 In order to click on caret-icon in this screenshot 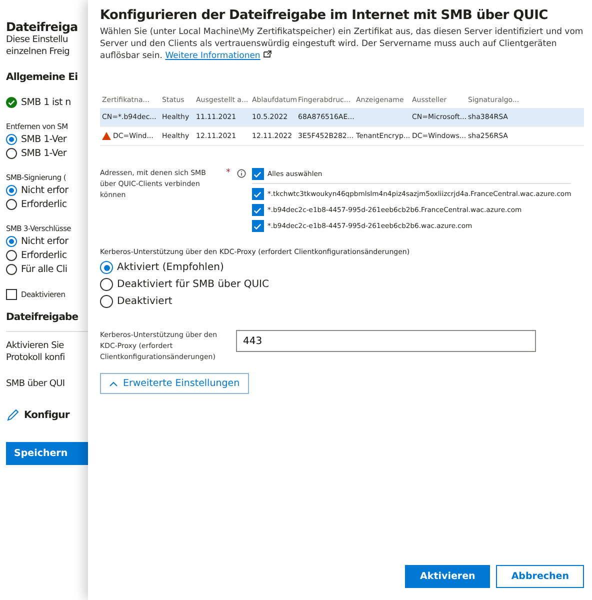, I will do `click(113, 383)`.